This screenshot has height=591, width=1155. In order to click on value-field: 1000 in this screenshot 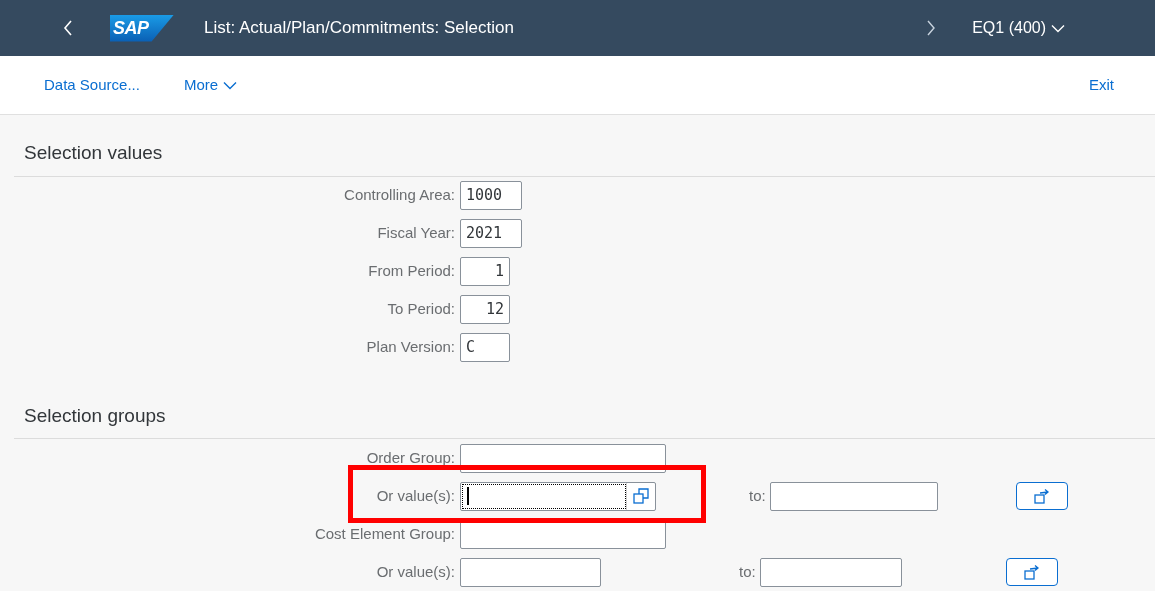, I will do `click(491, 195)`.